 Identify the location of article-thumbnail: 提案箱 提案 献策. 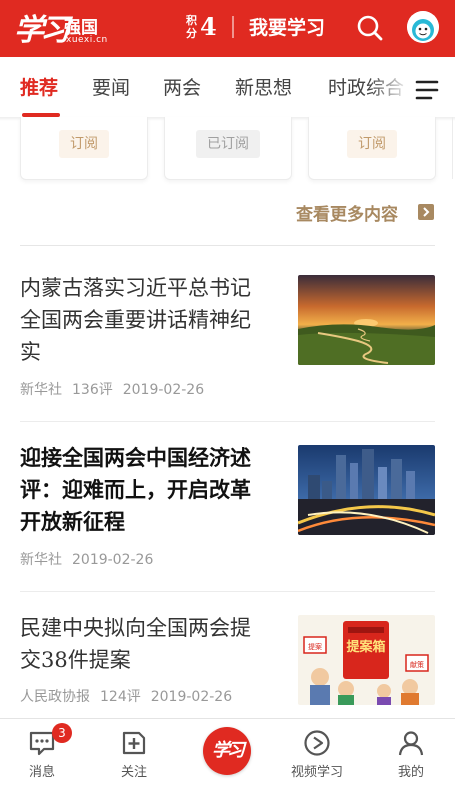
(366, 660).